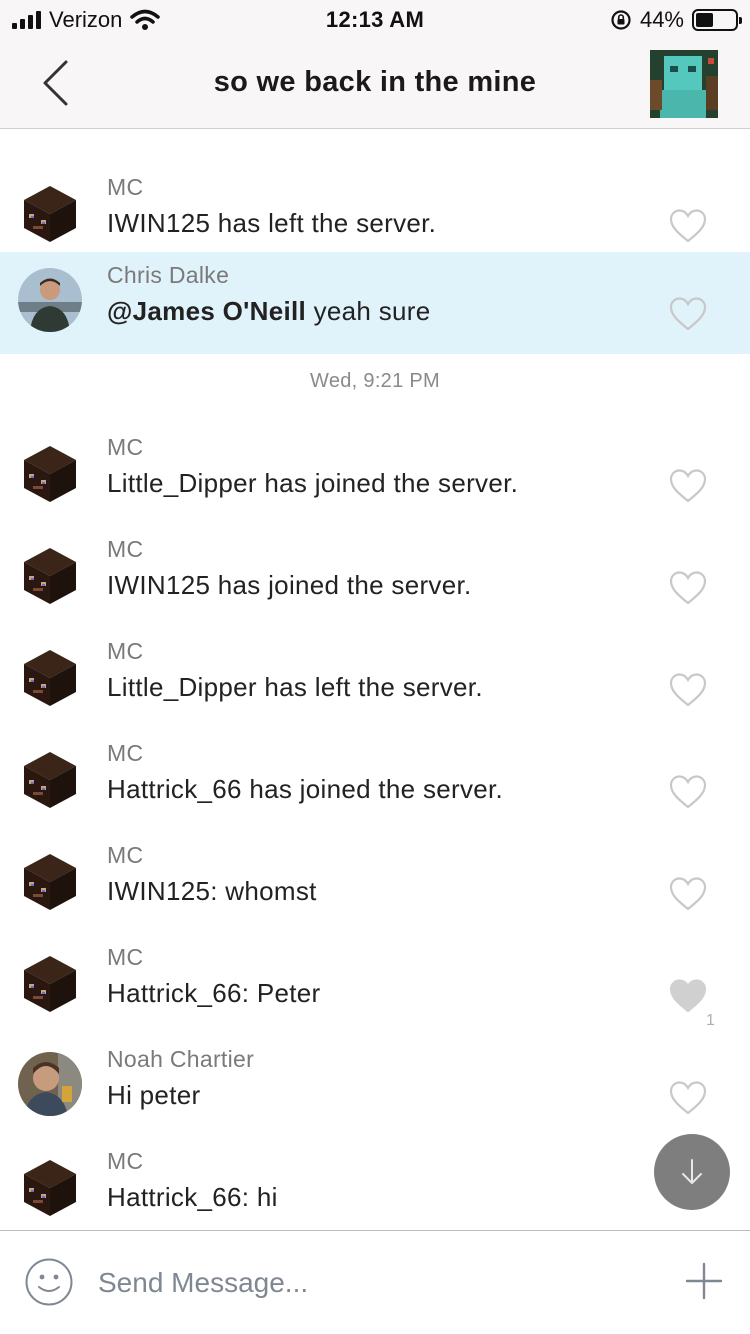 The image size is (750, 1334). I want to click on arrow-down-icon, so click(692, 1171).